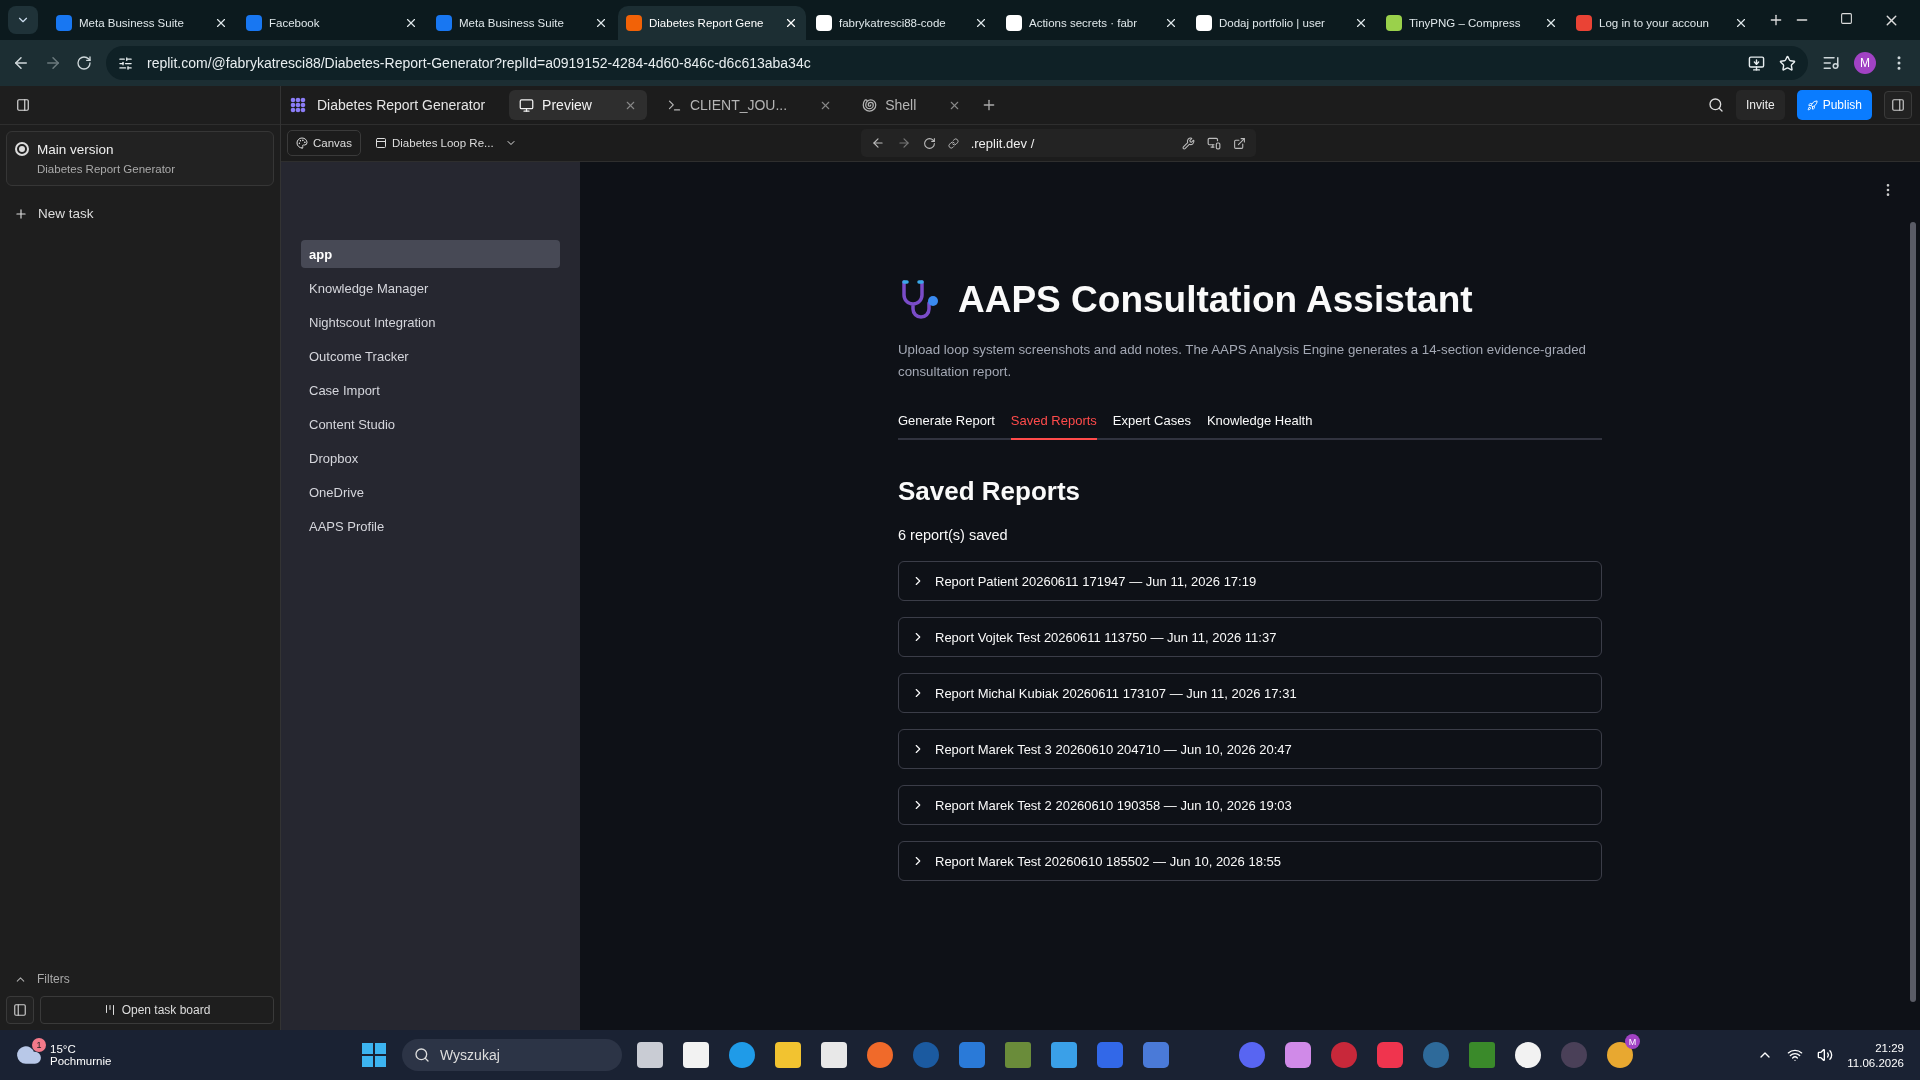  What do you see at coordinates (1760, 105) in the screenshot?
I see `invite-button: Invite` at bounding box center [1760, 105].